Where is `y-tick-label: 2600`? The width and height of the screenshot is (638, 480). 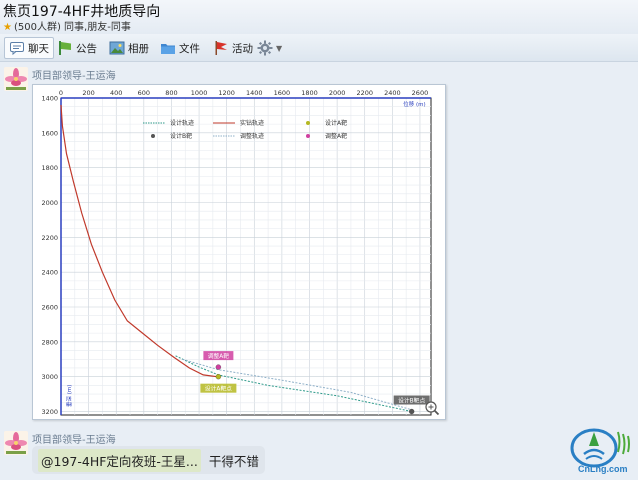
y-tick-label: 2600 is located at coordinates (49, 308).